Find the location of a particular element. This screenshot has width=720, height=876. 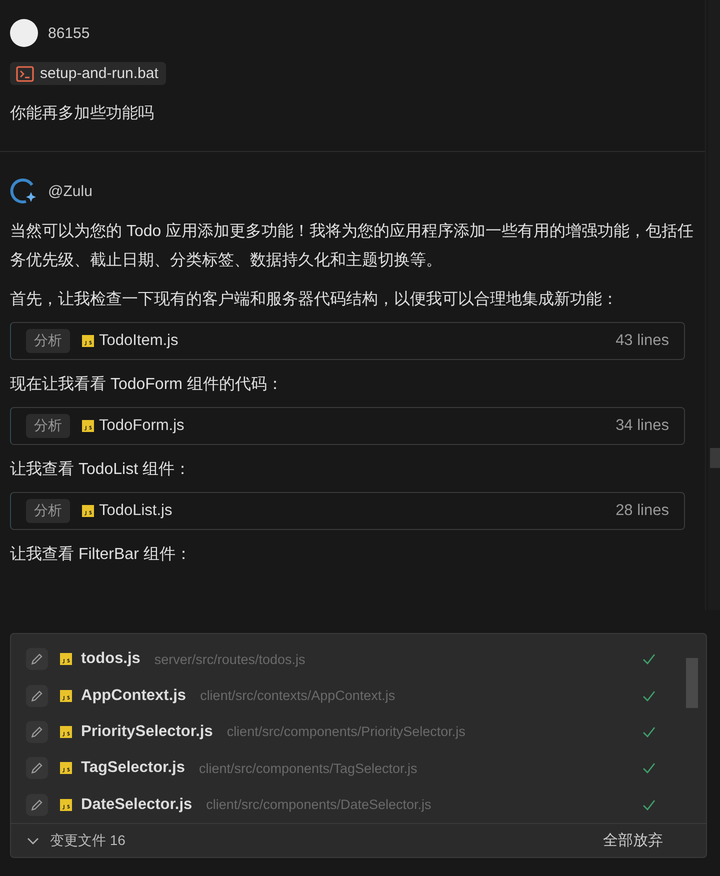

message-text: 让我查看 TodoList 组件： is located at coordinates (101, 470).